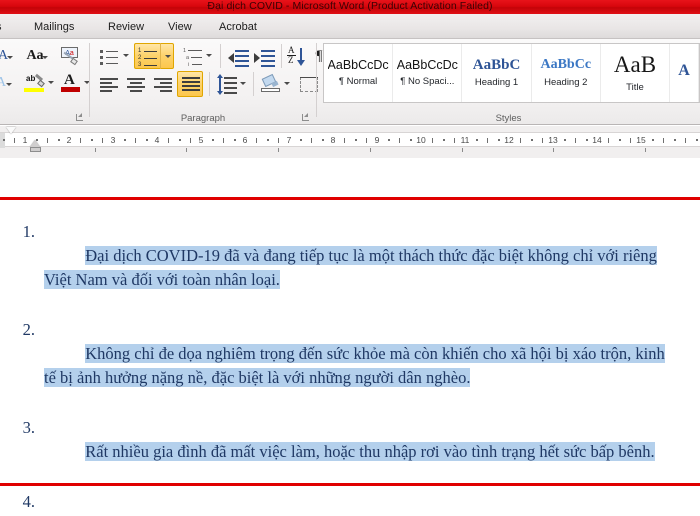 This screenshot has width=700, height=516. What do you see at coordinates (11, 130) in the screenshot?
I see `first-line-indent-marker` at bounding box center [11, 130].